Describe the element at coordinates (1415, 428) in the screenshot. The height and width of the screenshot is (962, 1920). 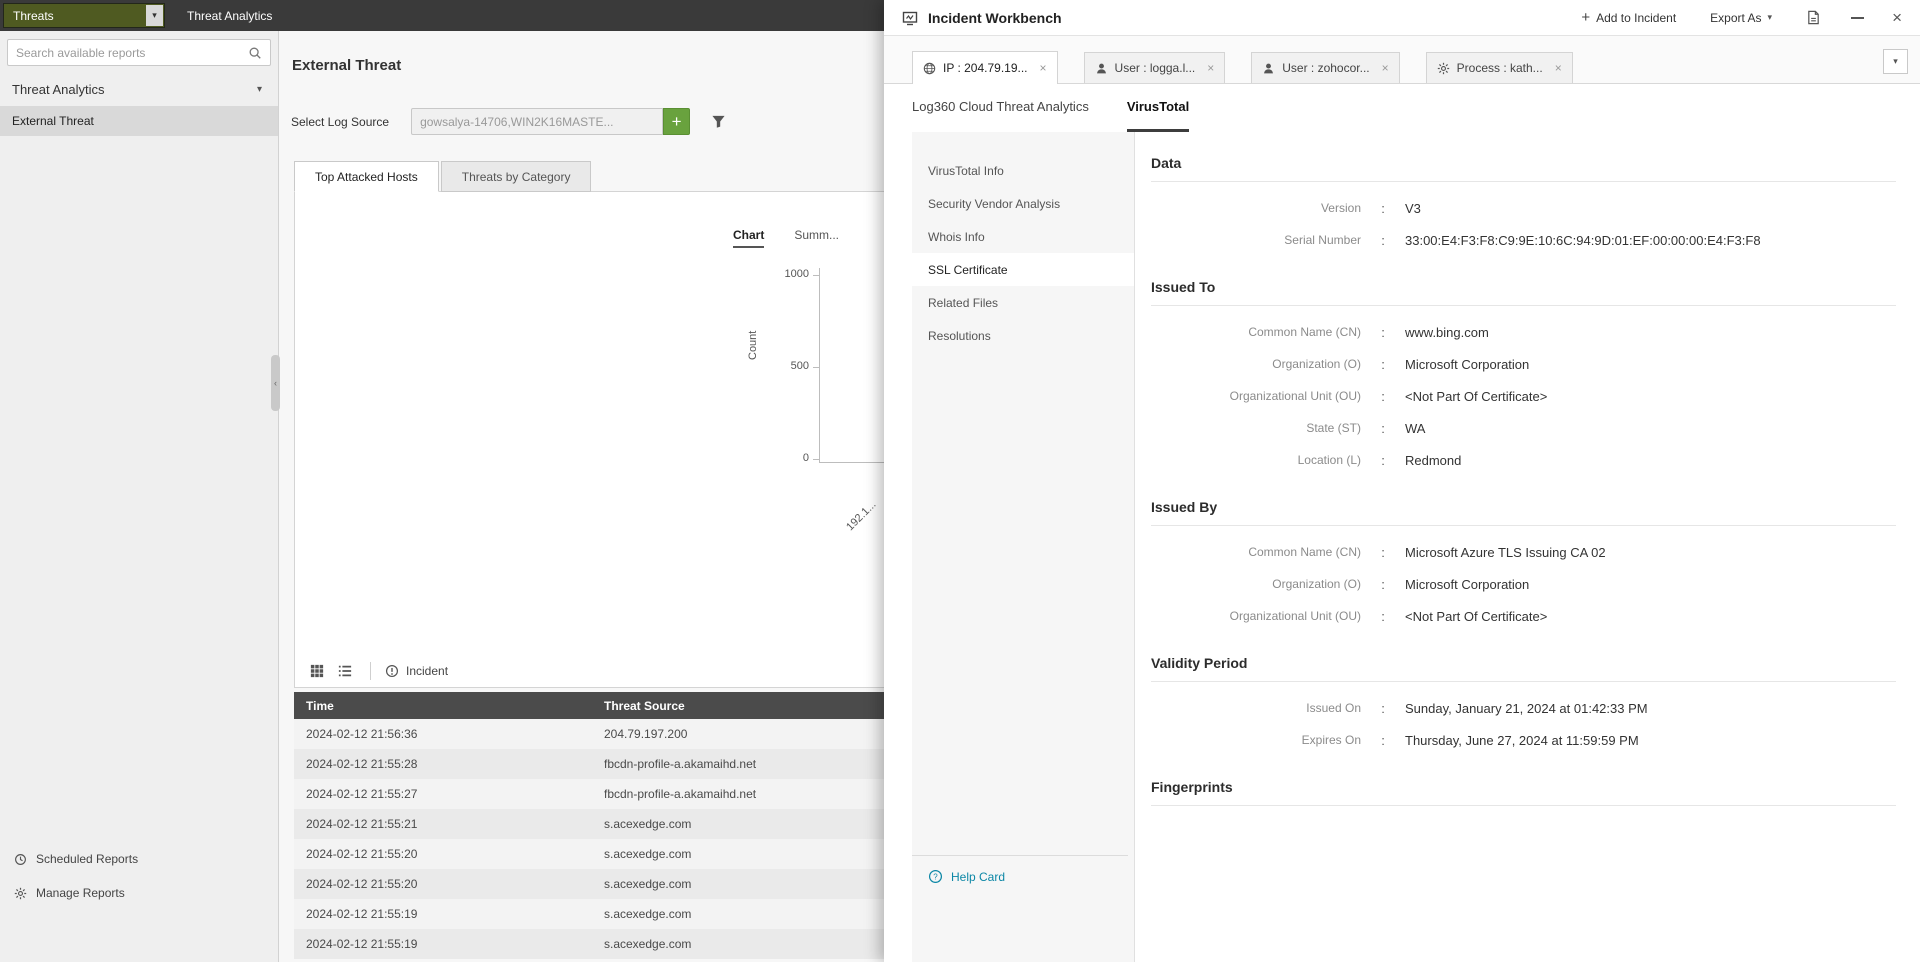
I see `detail-value: WA` at that location.